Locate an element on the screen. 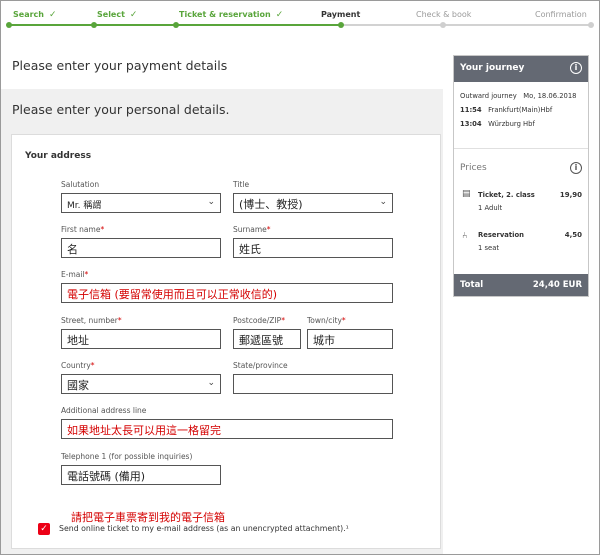 The width and height of the screenshot is (600, 555). surname-label: Surname* is located at coordinates (252, 229).